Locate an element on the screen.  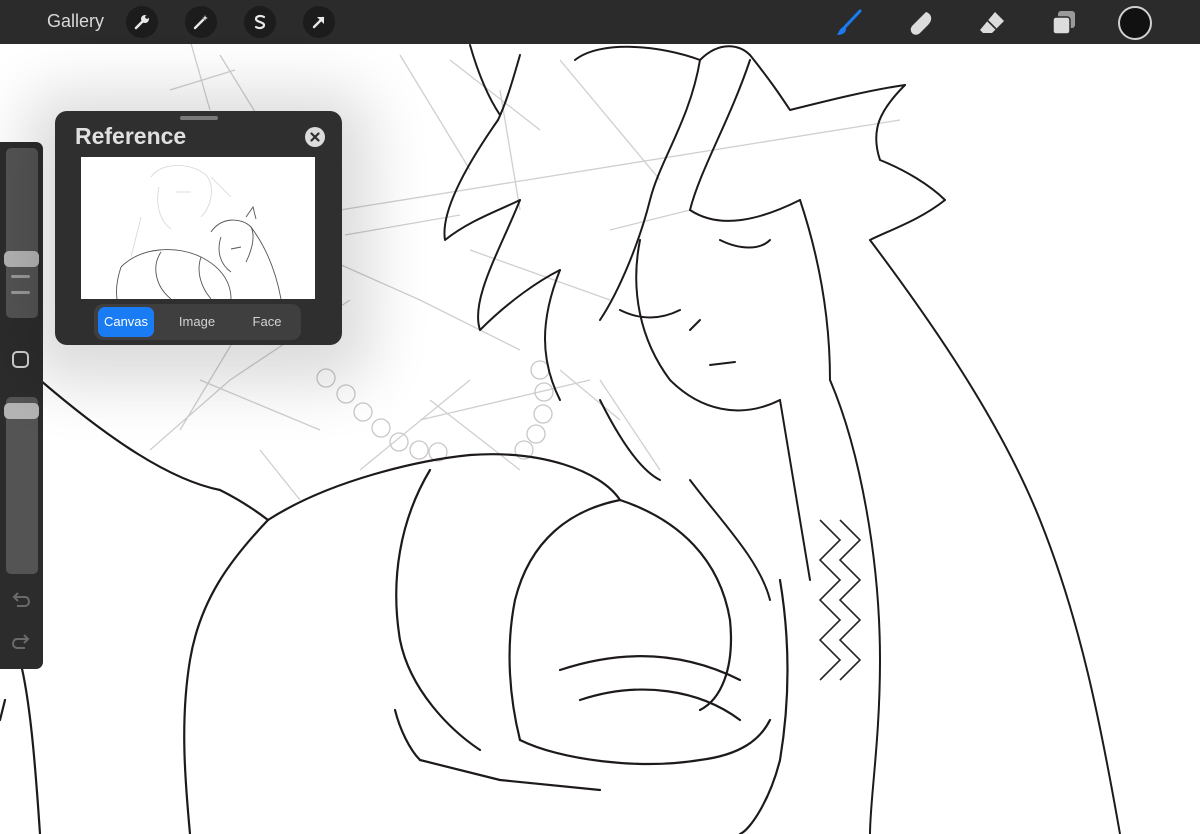
tab-image: Image is located at coordinates (197, 322).